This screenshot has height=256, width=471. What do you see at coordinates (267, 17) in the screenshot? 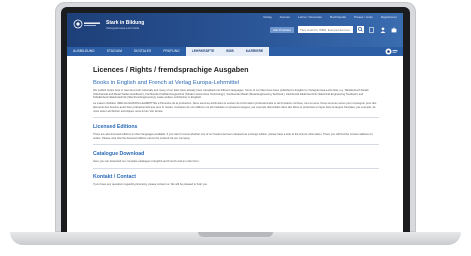
I see `util-link-verlag: Verlag` at bounding box center [267, 17].